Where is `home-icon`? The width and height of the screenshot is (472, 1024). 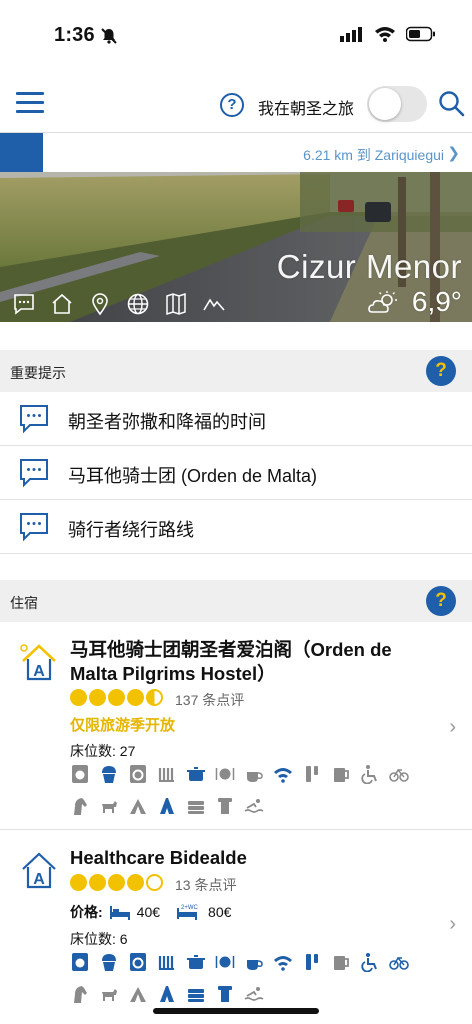 home-icon is located at coordinates (62, 304).